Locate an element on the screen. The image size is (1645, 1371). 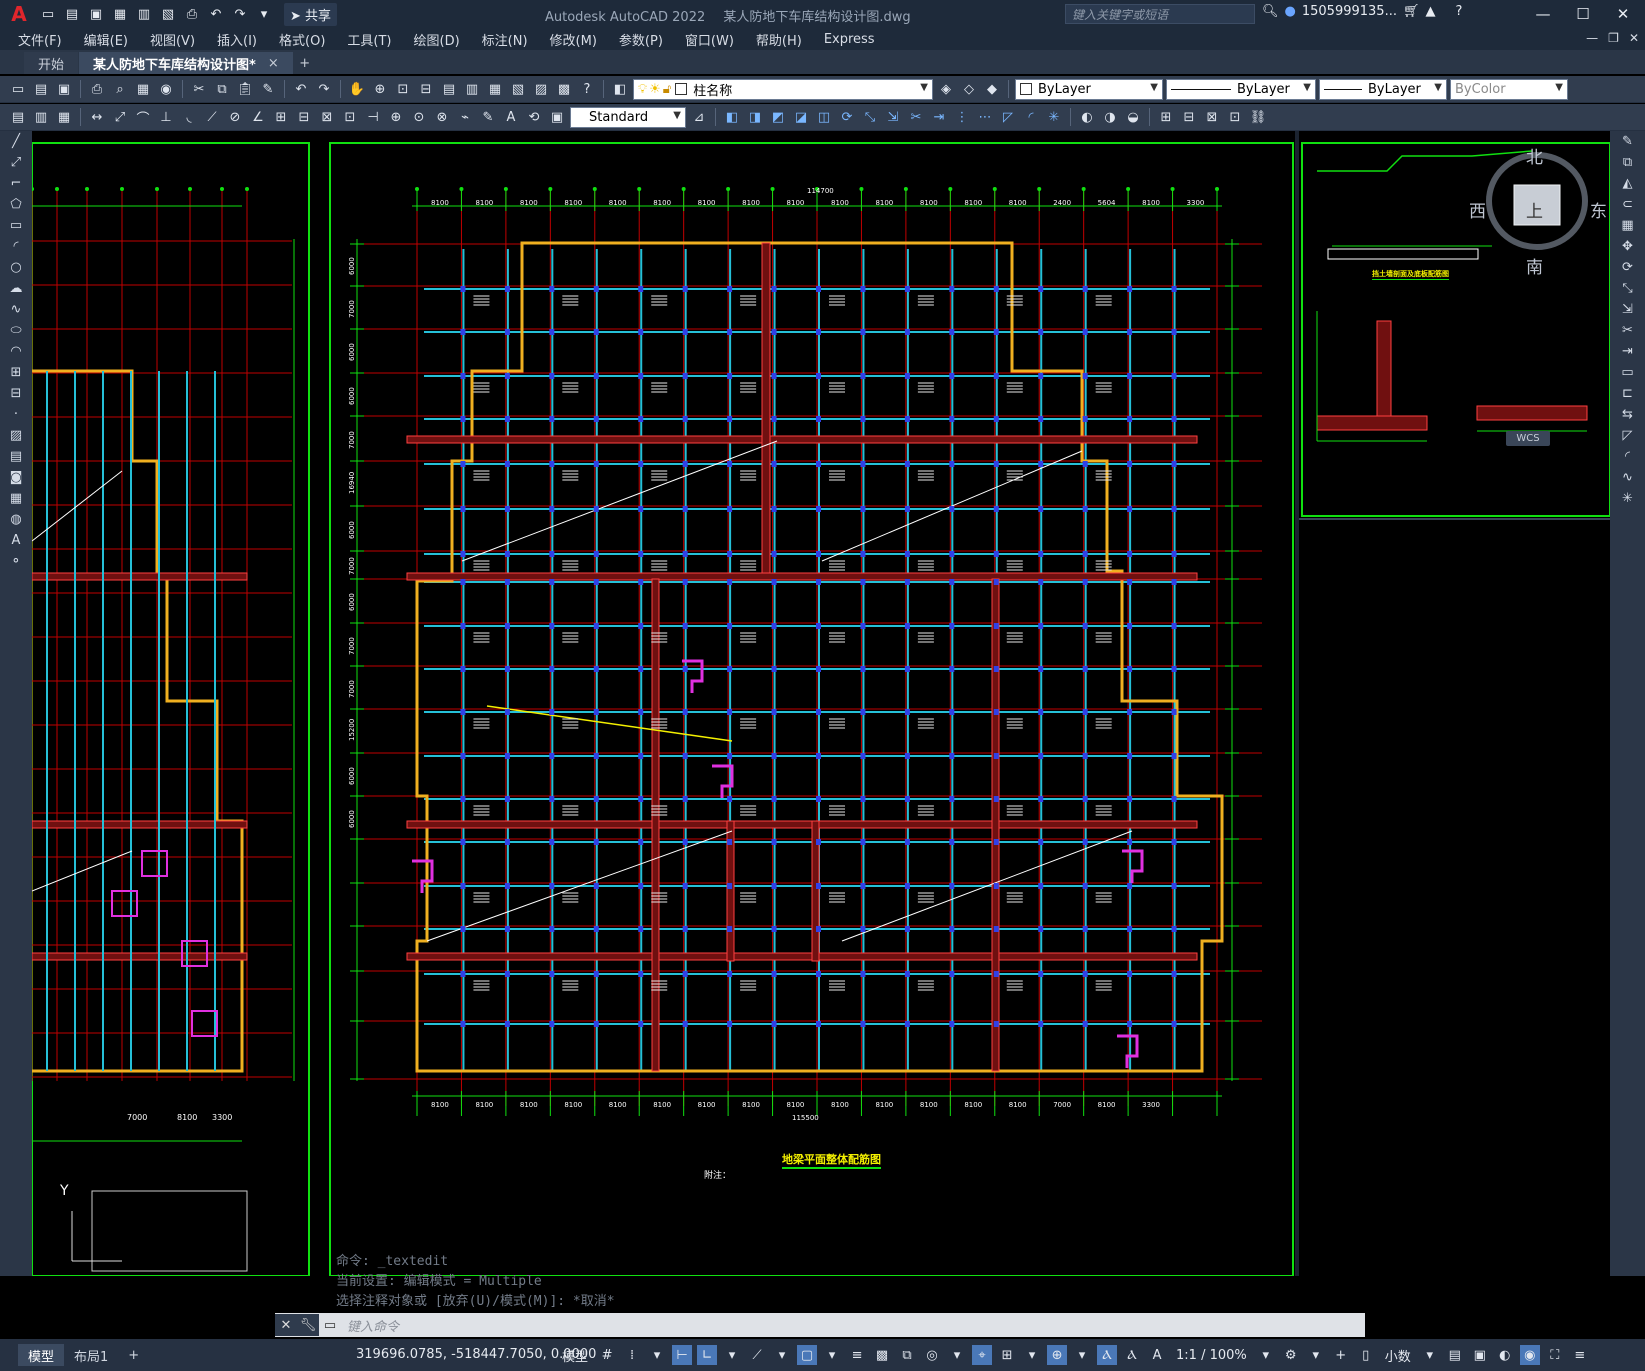
render-icon: ◒ is located at coordinates (1133, 117).